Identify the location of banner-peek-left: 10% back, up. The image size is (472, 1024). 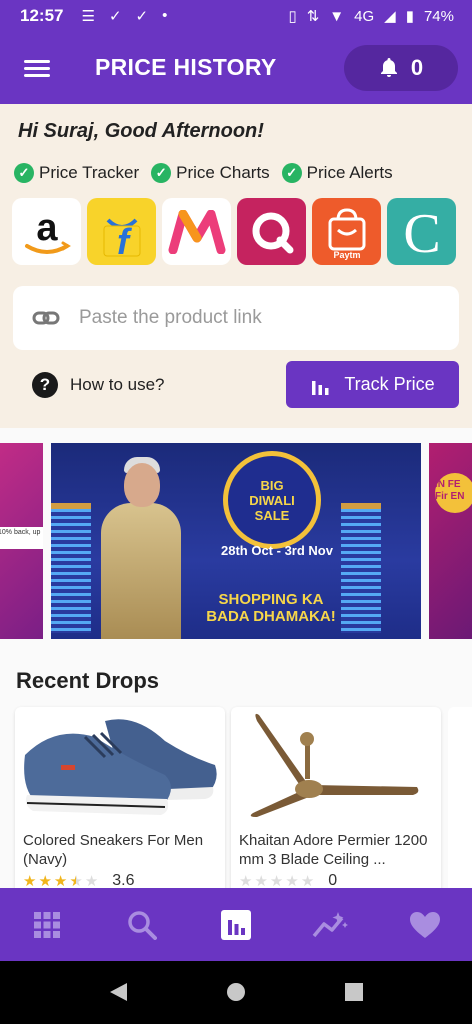
(21, 541).